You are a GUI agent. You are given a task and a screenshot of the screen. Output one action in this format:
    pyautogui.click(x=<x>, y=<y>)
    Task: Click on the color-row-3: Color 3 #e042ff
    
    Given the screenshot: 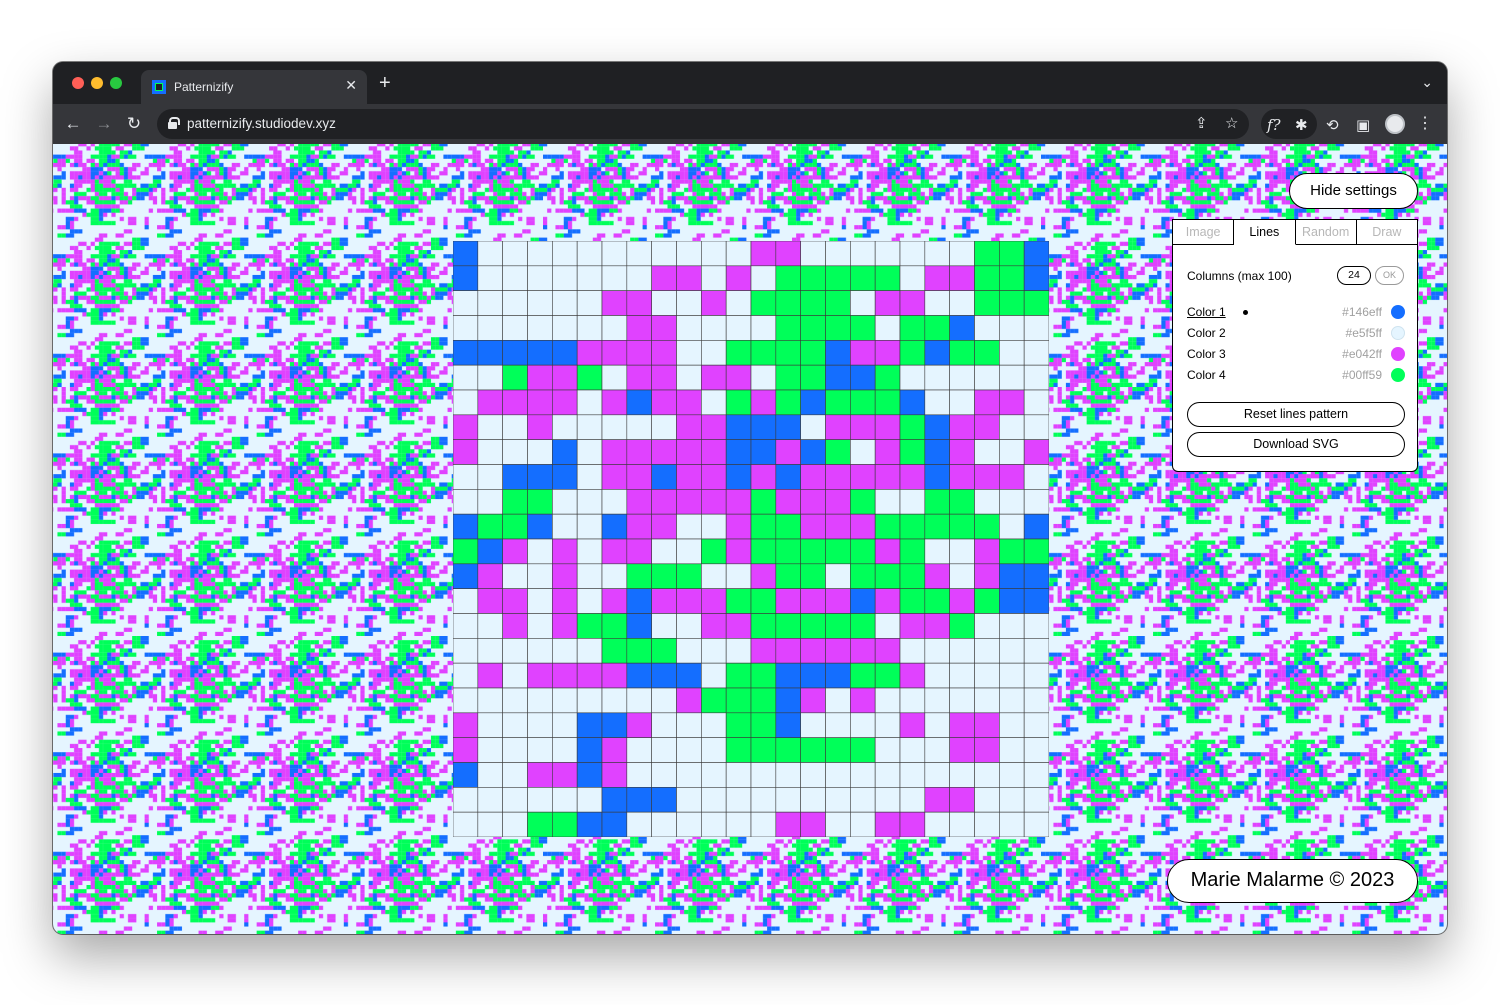 What is the action you would take?
    pyautogui.click(x=1296, y=354)
    